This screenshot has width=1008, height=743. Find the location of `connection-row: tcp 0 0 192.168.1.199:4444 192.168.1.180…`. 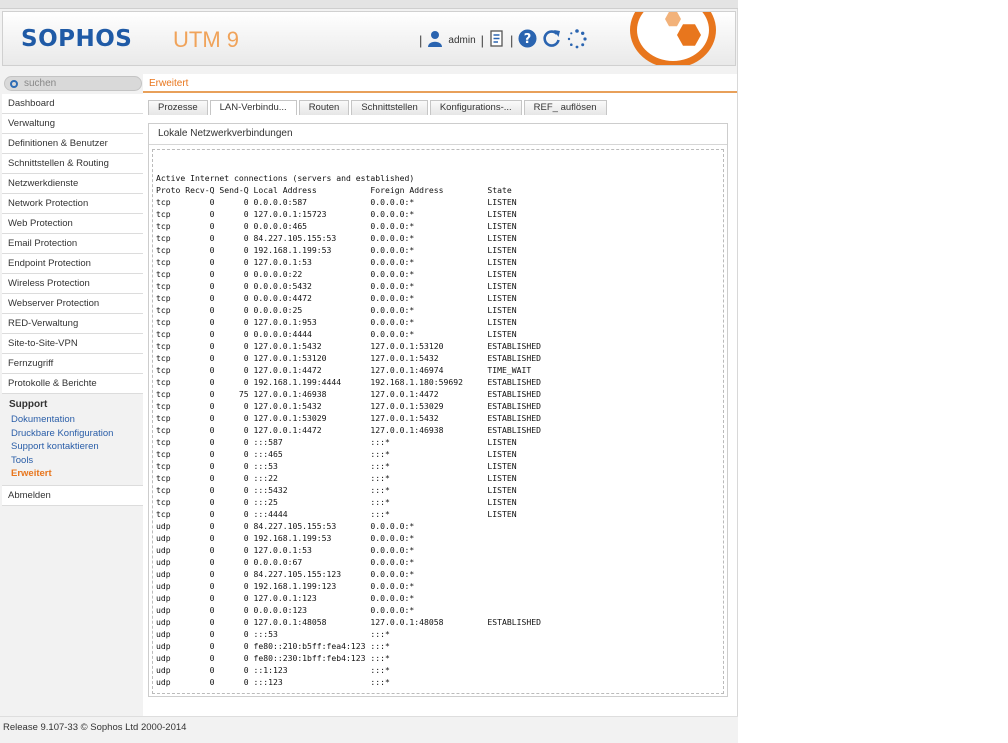

connection-row: tcp 0 0 192.168.1.199:4444 192.168.1.180… is located at coordinates (348, 382).